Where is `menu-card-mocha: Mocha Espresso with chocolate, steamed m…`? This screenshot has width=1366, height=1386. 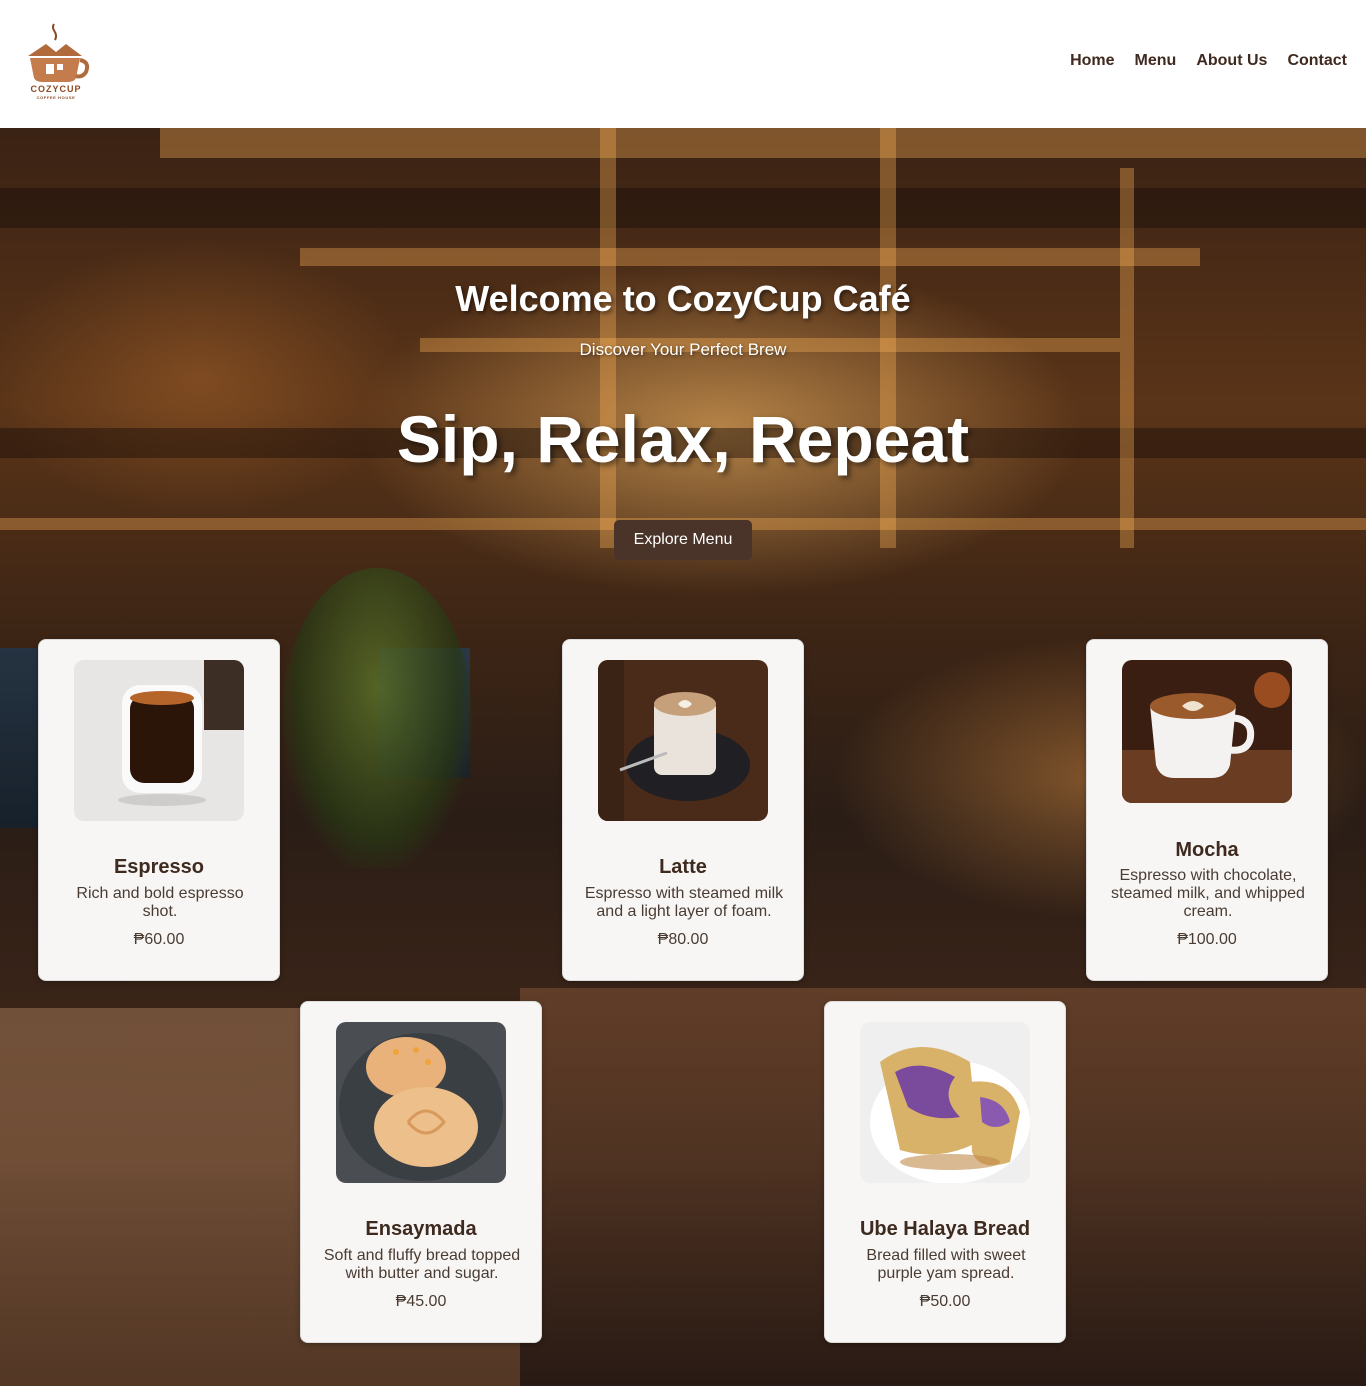 menu-card-mocha: Mocha Espresso with chocolate, steamed m… is located at coordinates (1207, 810).